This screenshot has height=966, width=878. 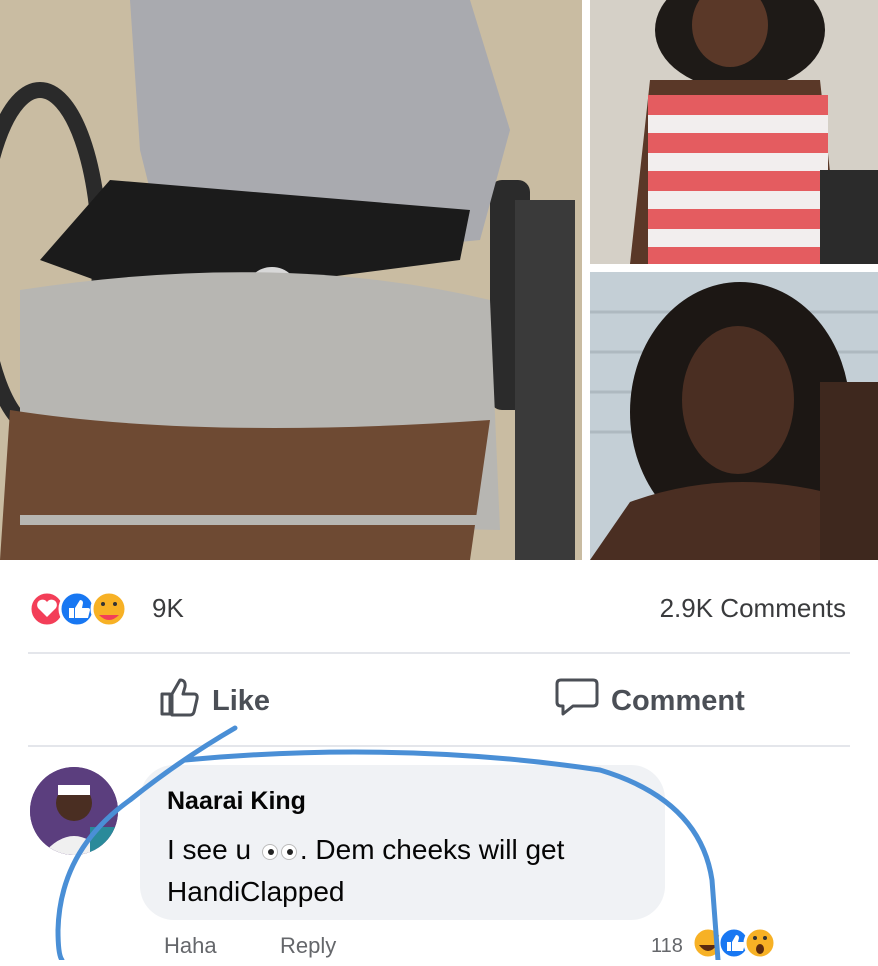 What do you see at coordinates (168, 608) in the screenshot?
I see `reaction-count: 9K` at bounding box center [168, 608].